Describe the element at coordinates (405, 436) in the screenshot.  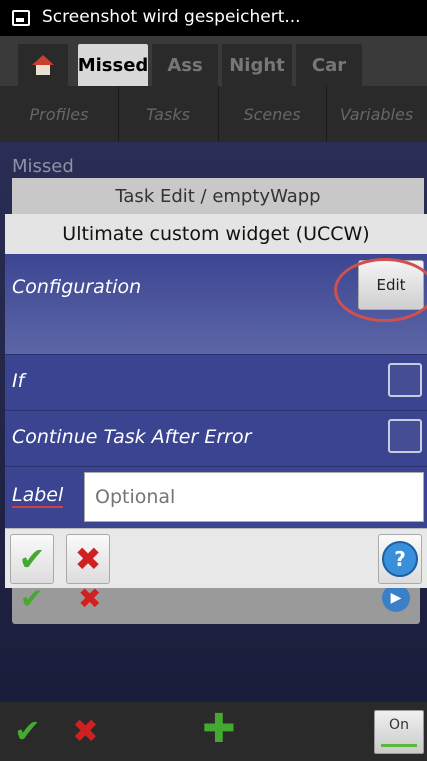
I see `continue-after-error-checkbox` at that location.